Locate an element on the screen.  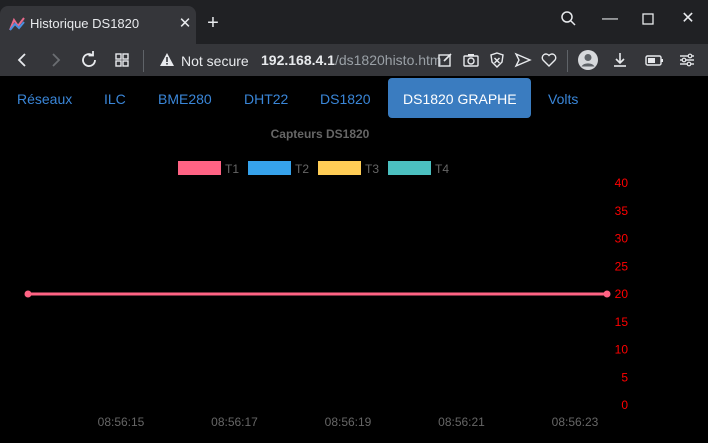
page-nav: Réseaux ILC BME280 DHT22 DS1820 Volts is located at coordinates (354, 99).